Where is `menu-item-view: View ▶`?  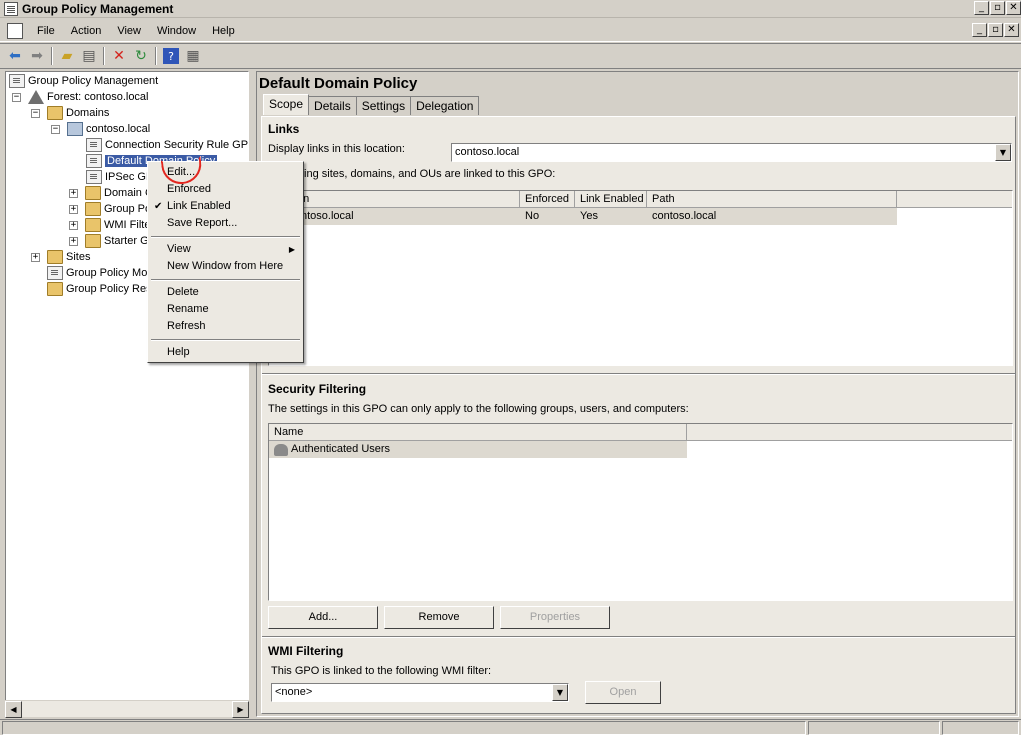
menu-item-view: View ▶ is located at coordinates (225, 249).